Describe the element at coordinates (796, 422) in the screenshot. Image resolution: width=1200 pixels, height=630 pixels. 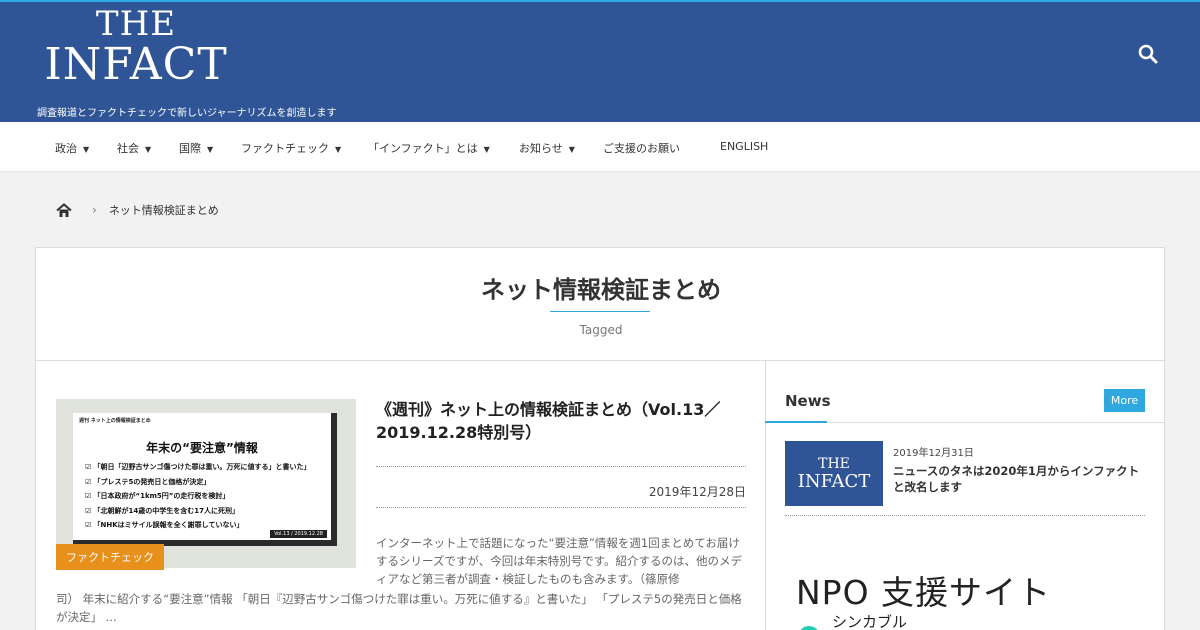
I see `news-underline` at that location.